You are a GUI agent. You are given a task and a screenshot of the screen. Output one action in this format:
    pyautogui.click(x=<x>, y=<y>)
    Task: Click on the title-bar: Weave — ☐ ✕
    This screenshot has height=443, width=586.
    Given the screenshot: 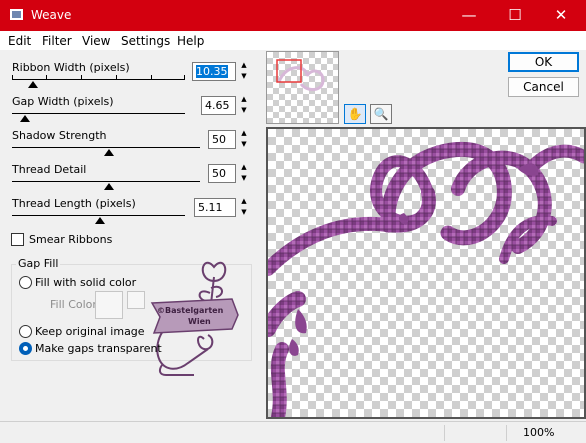 What is the action you would take?
    pyautogui.click(x=293, y=15)
    